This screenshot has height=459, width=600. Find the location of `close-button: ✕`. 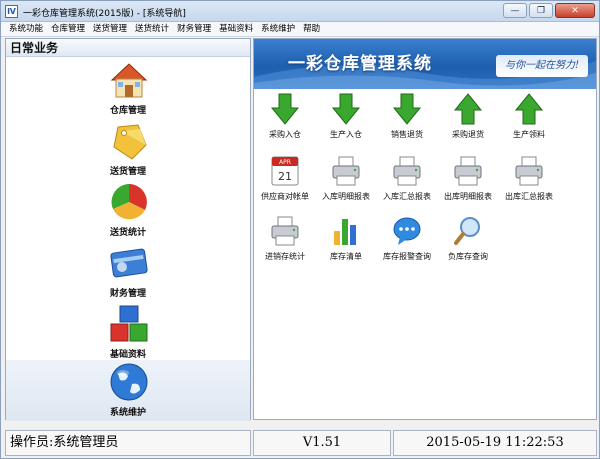

close-button: ✕ is located at coordinates (575, 10).